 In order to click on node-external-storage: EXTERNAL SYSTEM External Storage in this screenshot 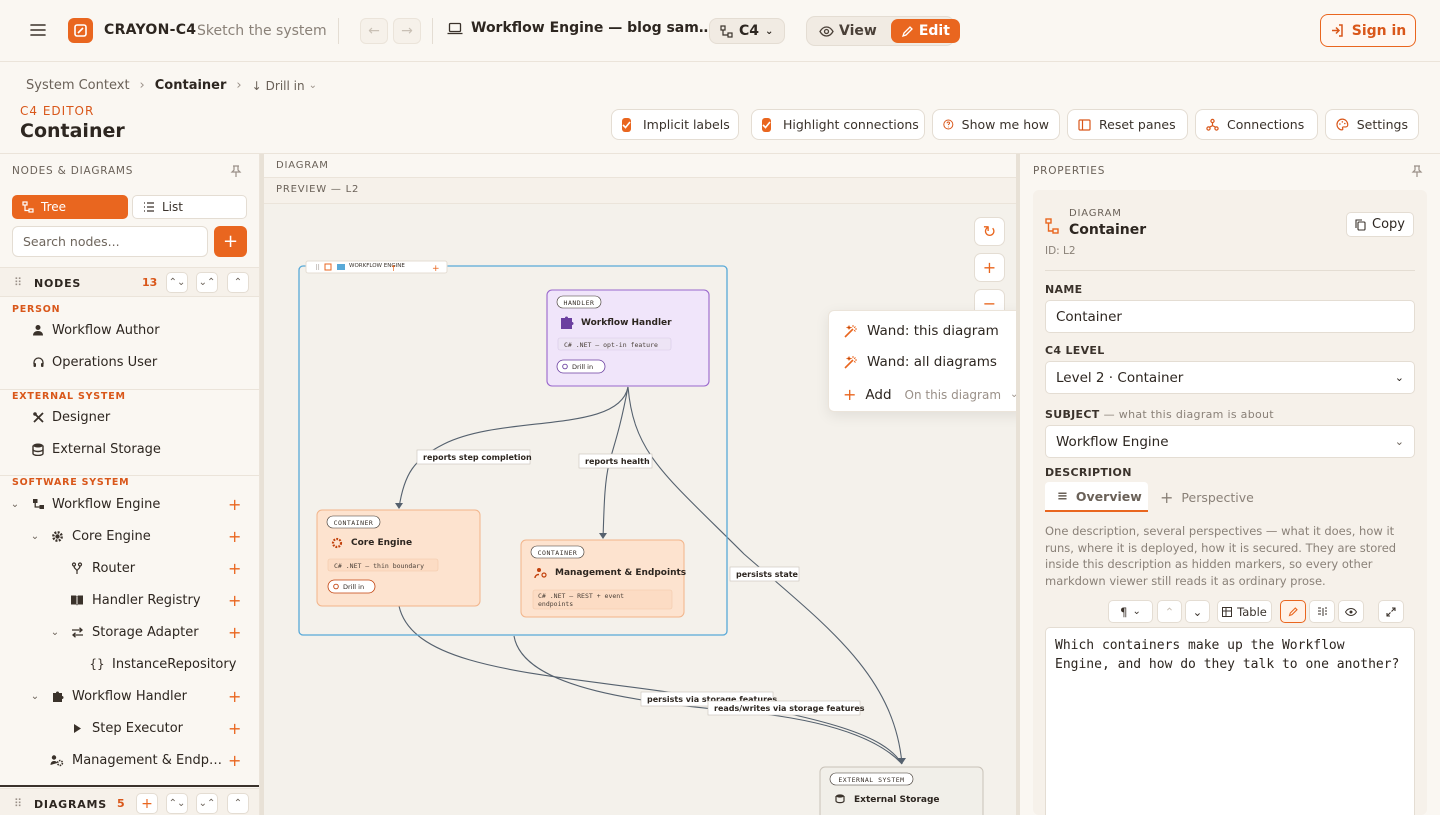, I will do `click(901, 790)`.